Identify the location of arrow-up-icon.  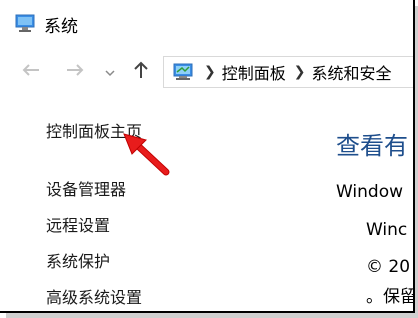
(141, 72).